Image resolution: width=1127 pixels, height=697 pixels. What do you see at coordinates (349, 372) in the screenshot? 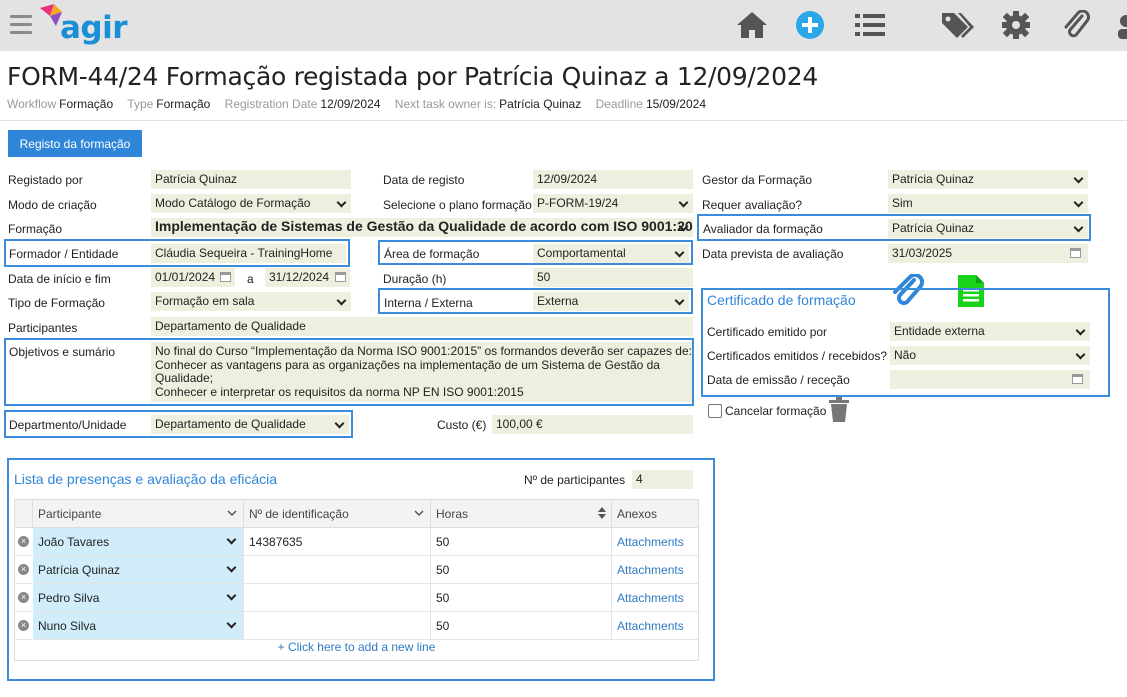
I see `objetivos-highlight` at bounding box center [349, 372].